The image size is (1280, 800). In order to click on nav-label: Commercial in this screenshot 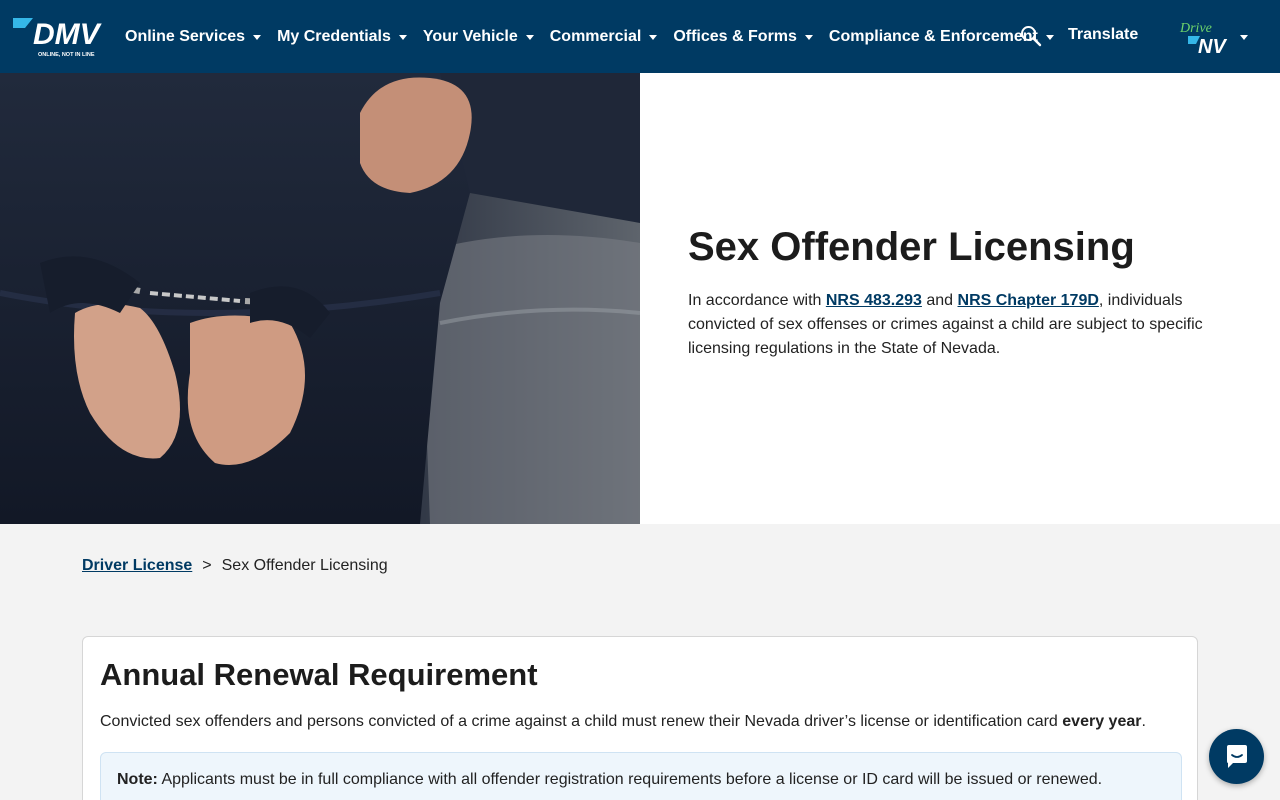, I will do `click(595, 36)`.